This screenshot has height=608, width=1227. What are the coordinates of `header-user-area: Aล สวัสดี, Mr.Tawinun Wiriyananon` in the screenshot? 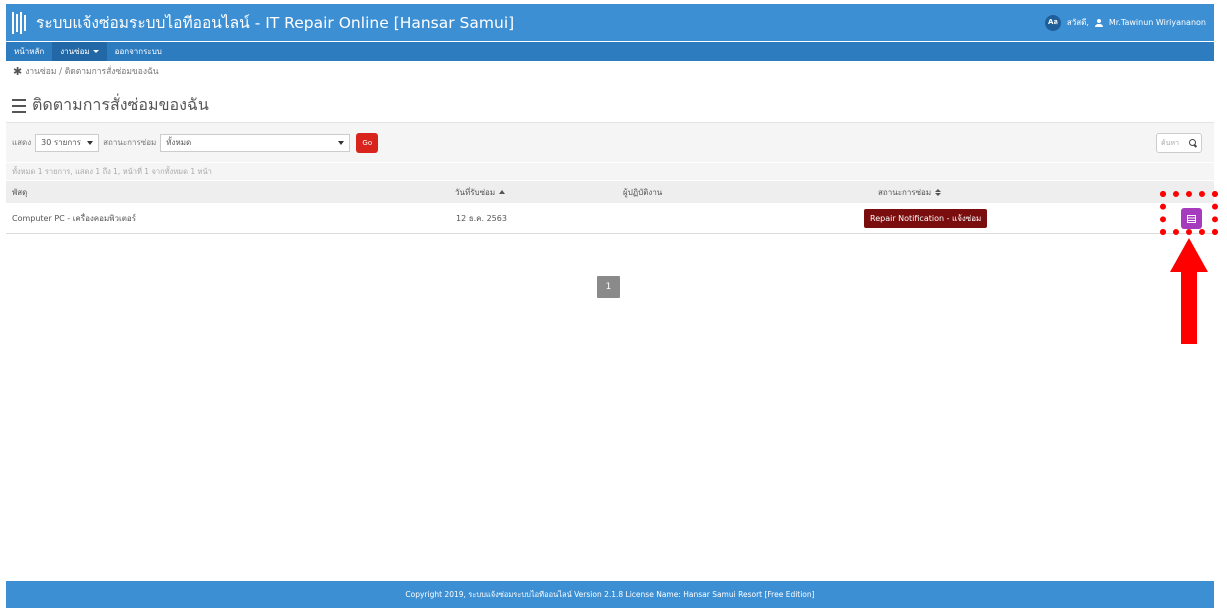 It's located at (1125, 22).